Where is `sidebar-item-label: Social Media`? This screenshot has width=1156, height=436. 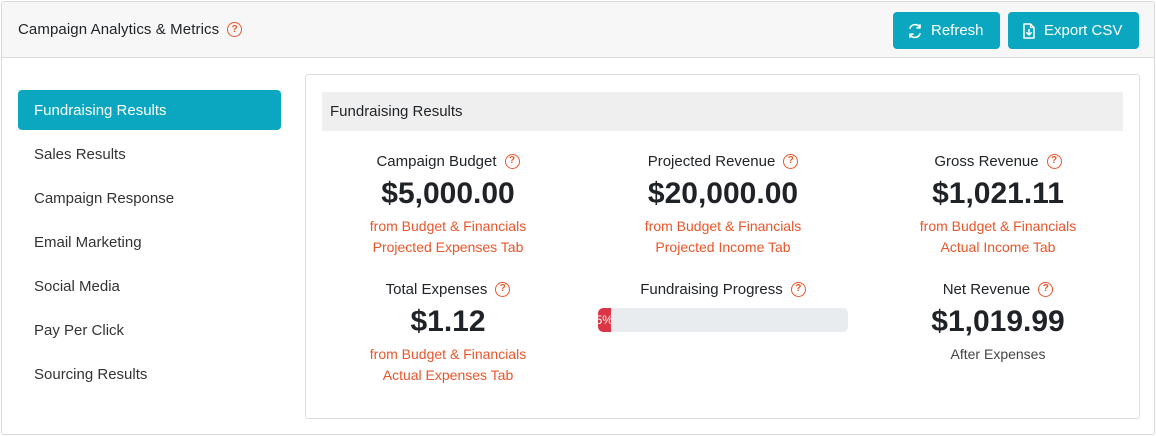
sidebar-item-label: Social Media is located at coordinates (77, 286).